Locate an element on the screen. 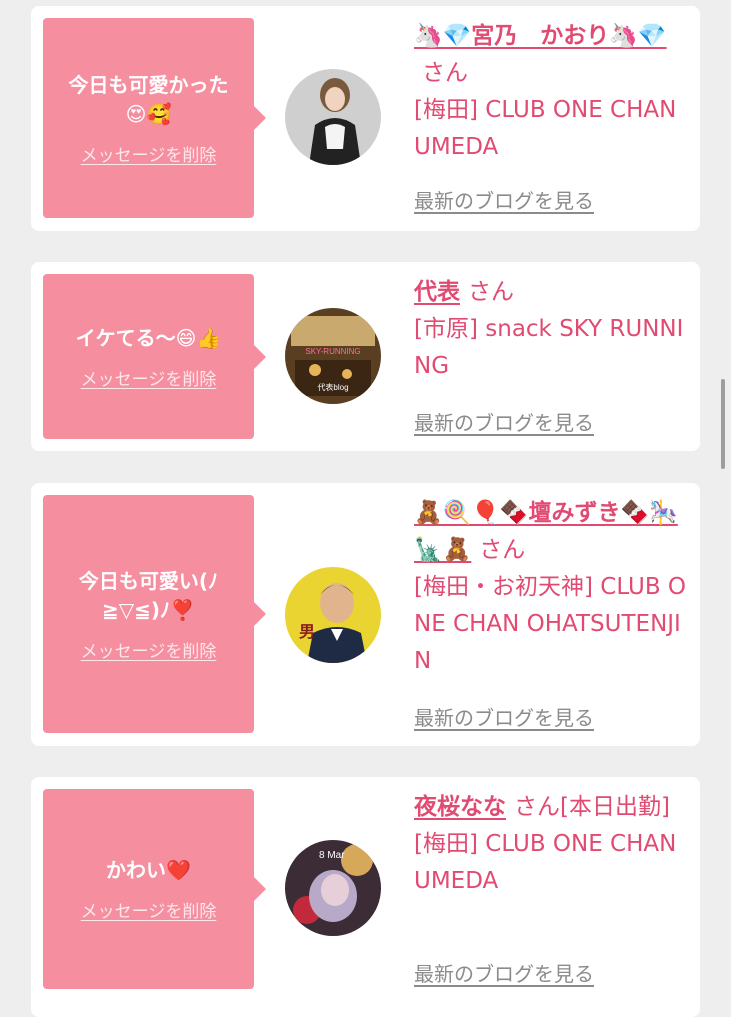 The height and width of the screenshot is (1017, 731). sender-info: 🦄💎宮乃 かおり🦄💎 さん [梅田] CLUB ONE CHAN UMEDA is located at coordinates (550, 92).